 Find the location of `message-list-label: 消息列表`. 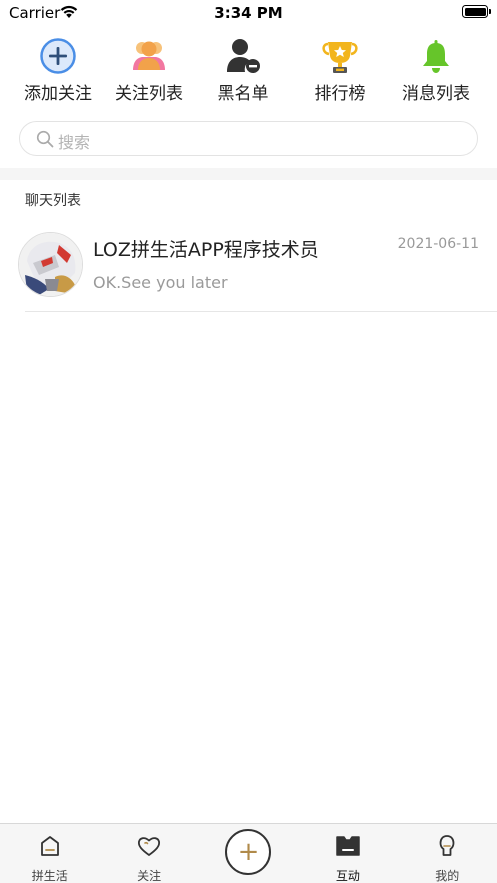

message-list-label: 消息列表 is located at coordinates (436, 94).